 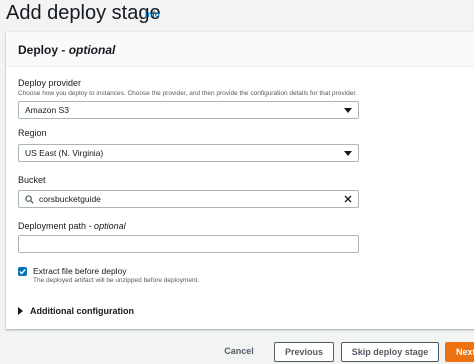 I want to click on section-title-optional: - optional, so click(x=88, y=50).